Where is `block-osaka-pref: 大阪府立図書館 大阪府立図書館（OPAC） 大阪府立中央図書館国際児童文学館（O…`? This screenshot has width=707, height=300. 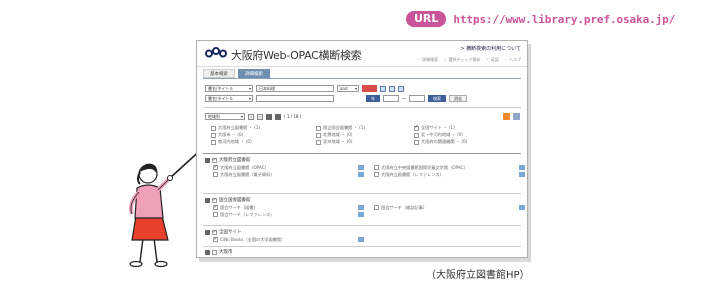
block-osaka-pref: 大阪府立図書館 大阪府立図書館（OPAC） 大阪府立中央図書館国際児童文学館（O… is located at coordinates (365, 167).